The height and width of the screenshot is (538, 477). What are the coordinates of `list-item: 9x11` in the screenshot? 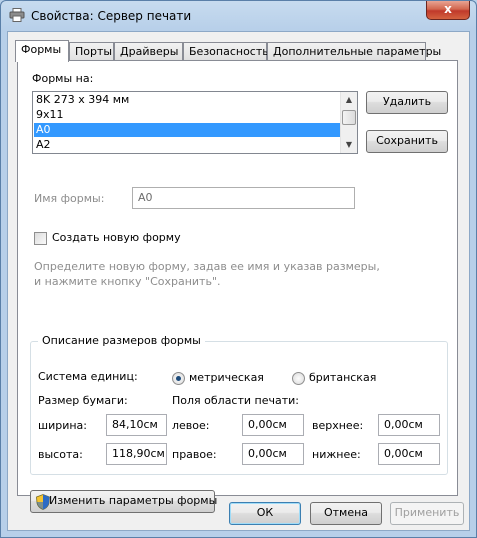 It's located at (187, 115).